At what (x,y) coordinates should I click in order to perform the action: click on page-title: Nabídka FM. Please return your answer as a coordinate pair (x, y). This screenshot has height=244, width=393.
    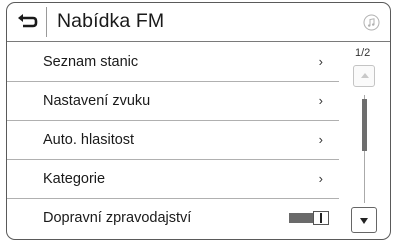
    Looking at the image, I should click on (111, 21).